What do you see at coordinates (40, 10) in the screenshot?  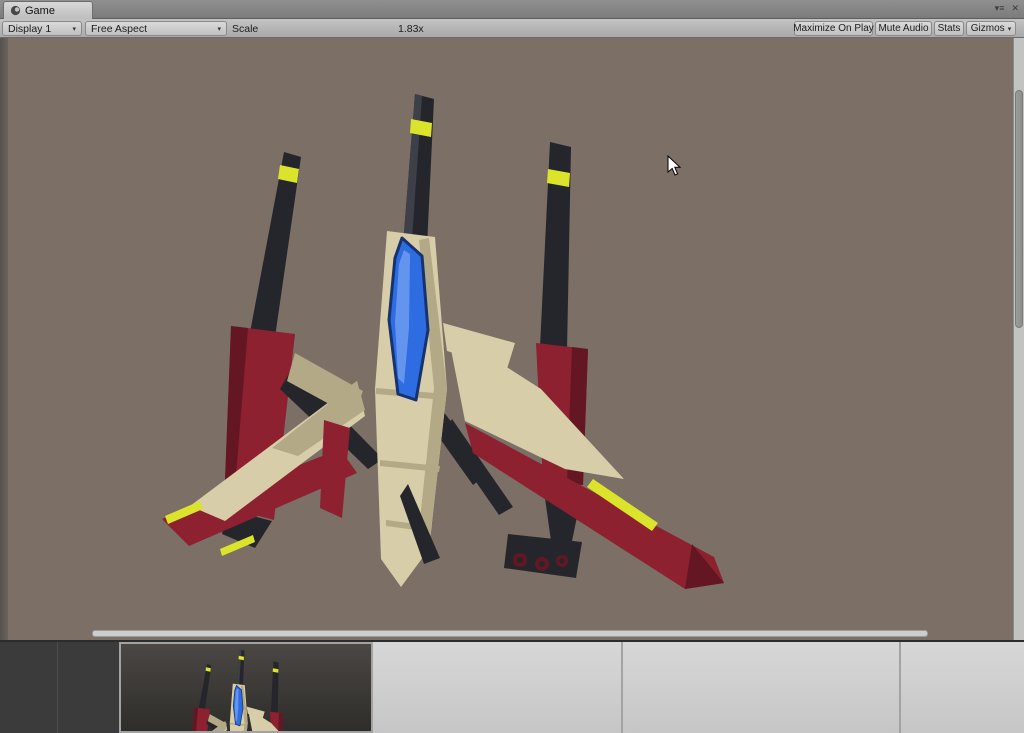 I see `game-tab-label: Game` at bounding box center [40, 10].